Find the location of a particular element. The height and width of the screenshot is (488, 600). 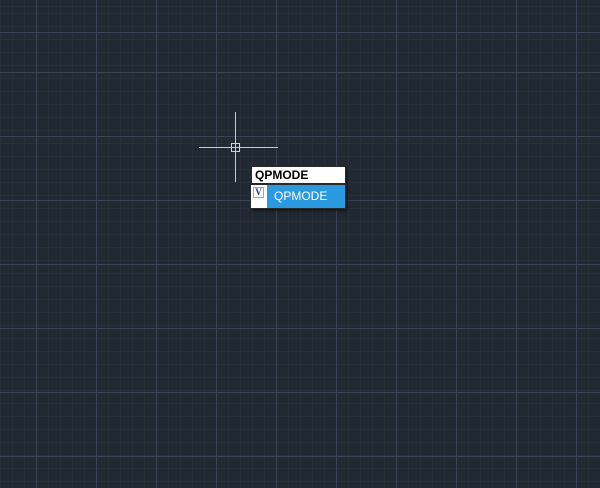

pickbox is located at coordinates (235, 147).